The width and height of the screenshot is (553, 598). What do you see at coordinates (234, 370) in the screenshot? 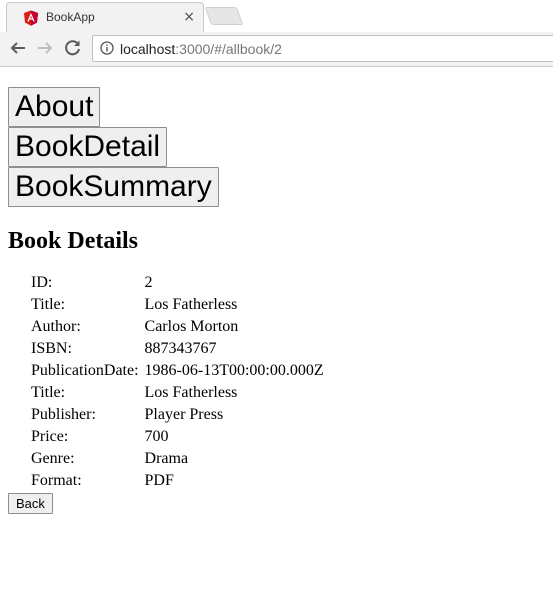
I see `detail-value: 1986-06-13T00:00:00.000Z` at bounding box center [234, 370].